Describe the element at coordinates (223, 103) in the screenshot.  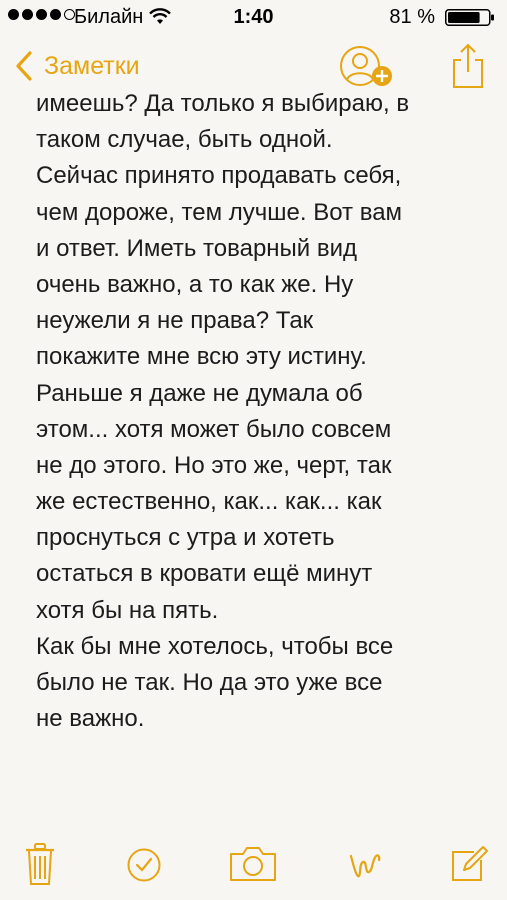
I see `note-line: имеешь? Да только я выбираю, в` at that location.